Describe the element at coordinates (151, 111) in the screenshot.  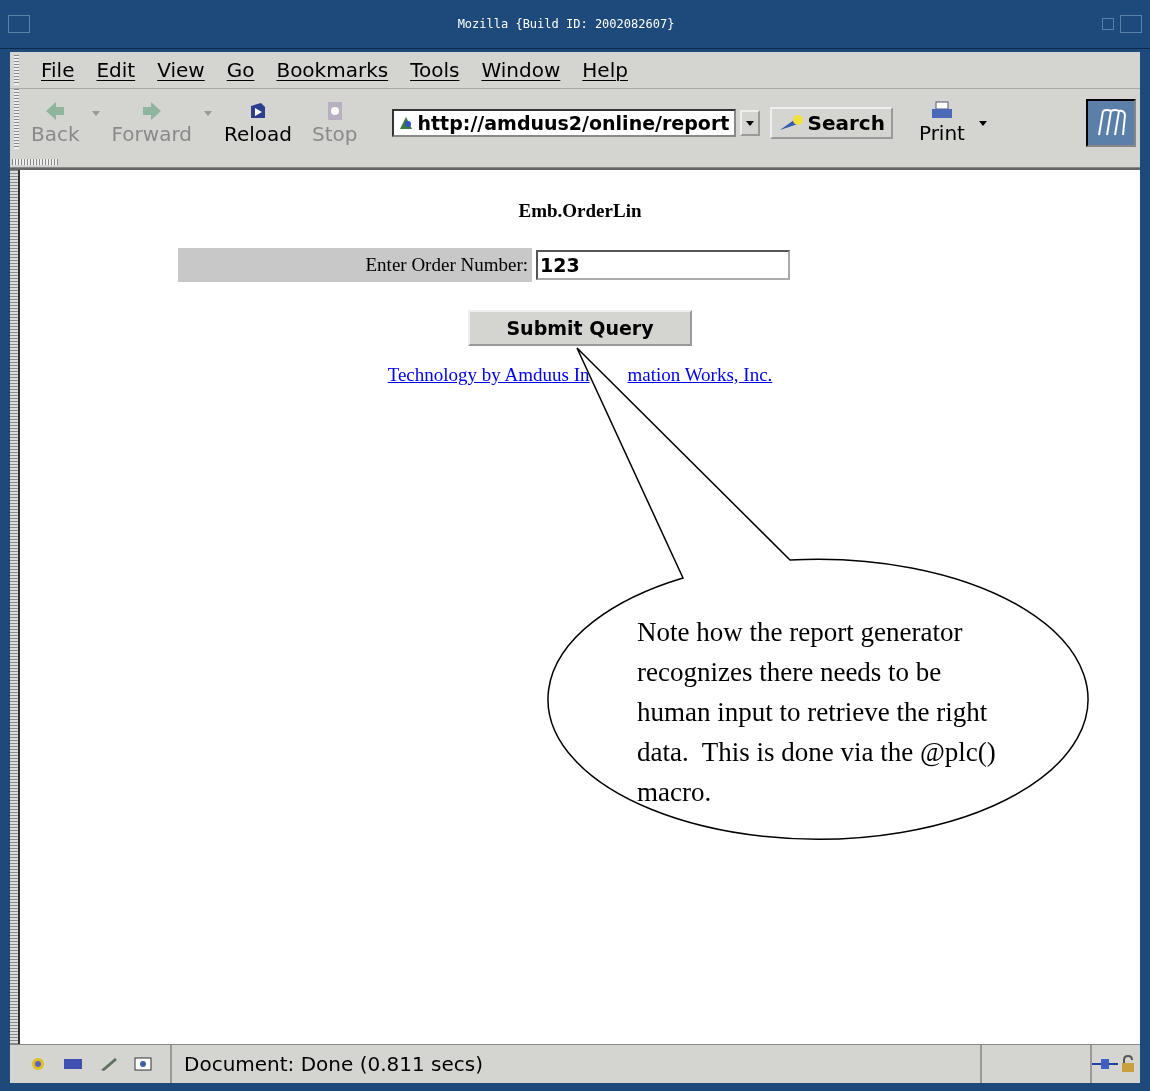
I see `right-arrow-icon` at that location.